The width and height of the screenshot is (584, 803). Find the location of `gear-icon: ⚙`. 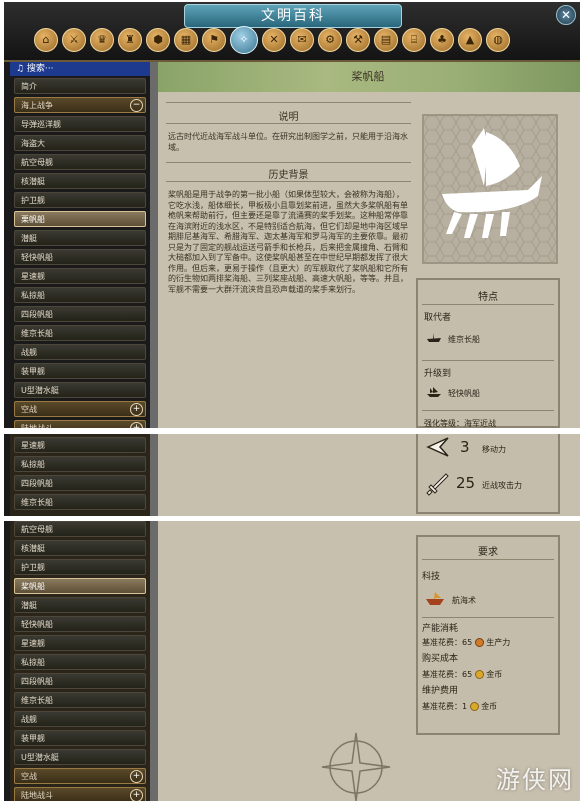

gear-icon: ⚙ is located at coordinates (330, 40).